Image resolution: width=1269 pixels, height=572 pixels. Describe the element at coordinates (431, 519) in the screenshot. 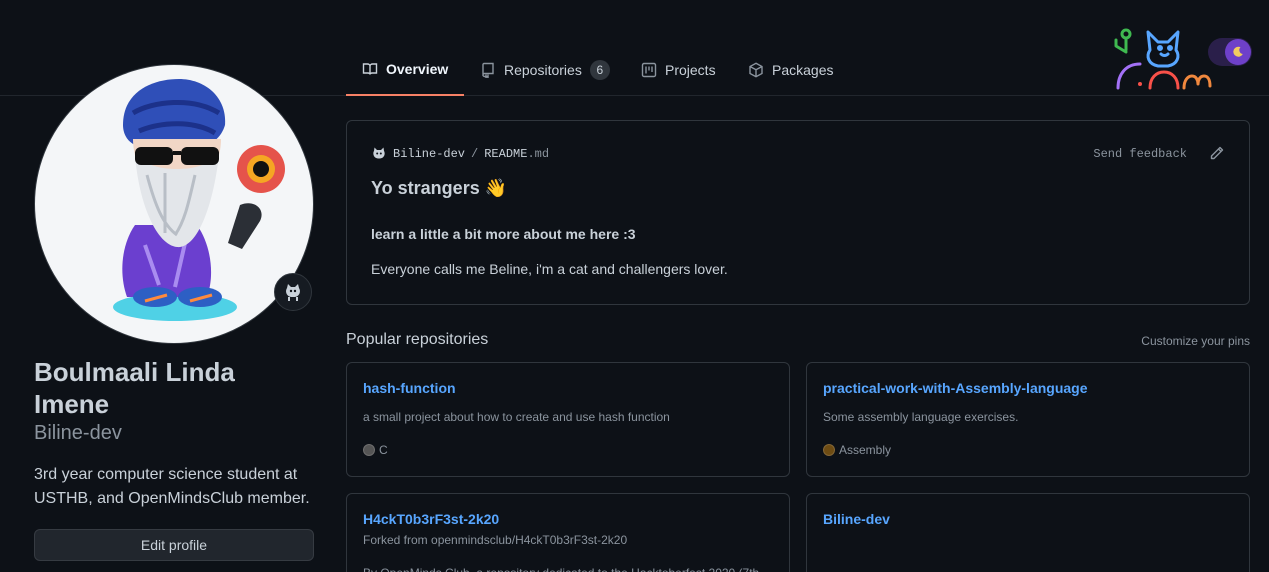

I see `repo-name-link: H4ckT0b3rF3st-2k20` at that location.